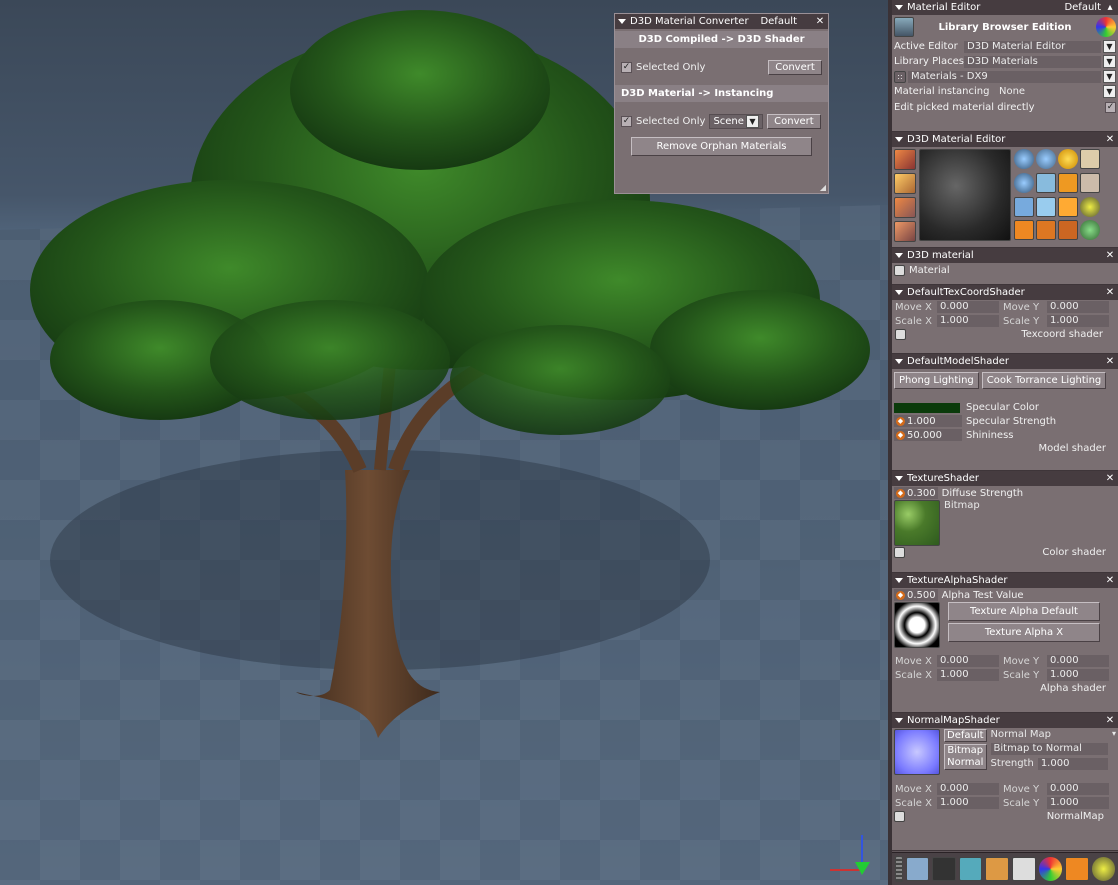 The image size is (1118, 885). Describe the element at coordinates (1024, 869) in the screenshot. I see `document-icon` at that location.